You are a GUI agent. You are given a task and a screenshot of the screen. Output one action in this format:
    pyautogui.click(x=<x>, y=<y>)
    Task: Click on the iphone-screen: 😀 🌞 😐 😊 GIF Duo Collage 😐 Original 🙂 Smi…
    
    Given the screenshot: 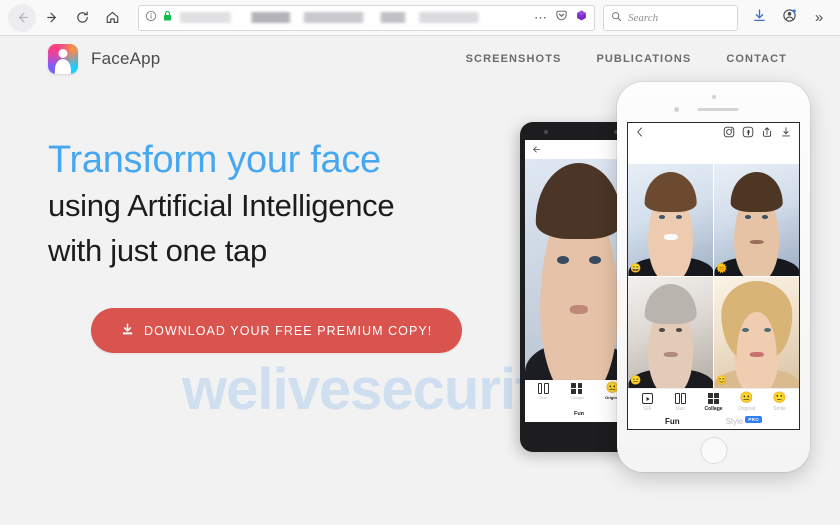 What is the action you would take?
    pyautogui.click(x=713, y=276)
    